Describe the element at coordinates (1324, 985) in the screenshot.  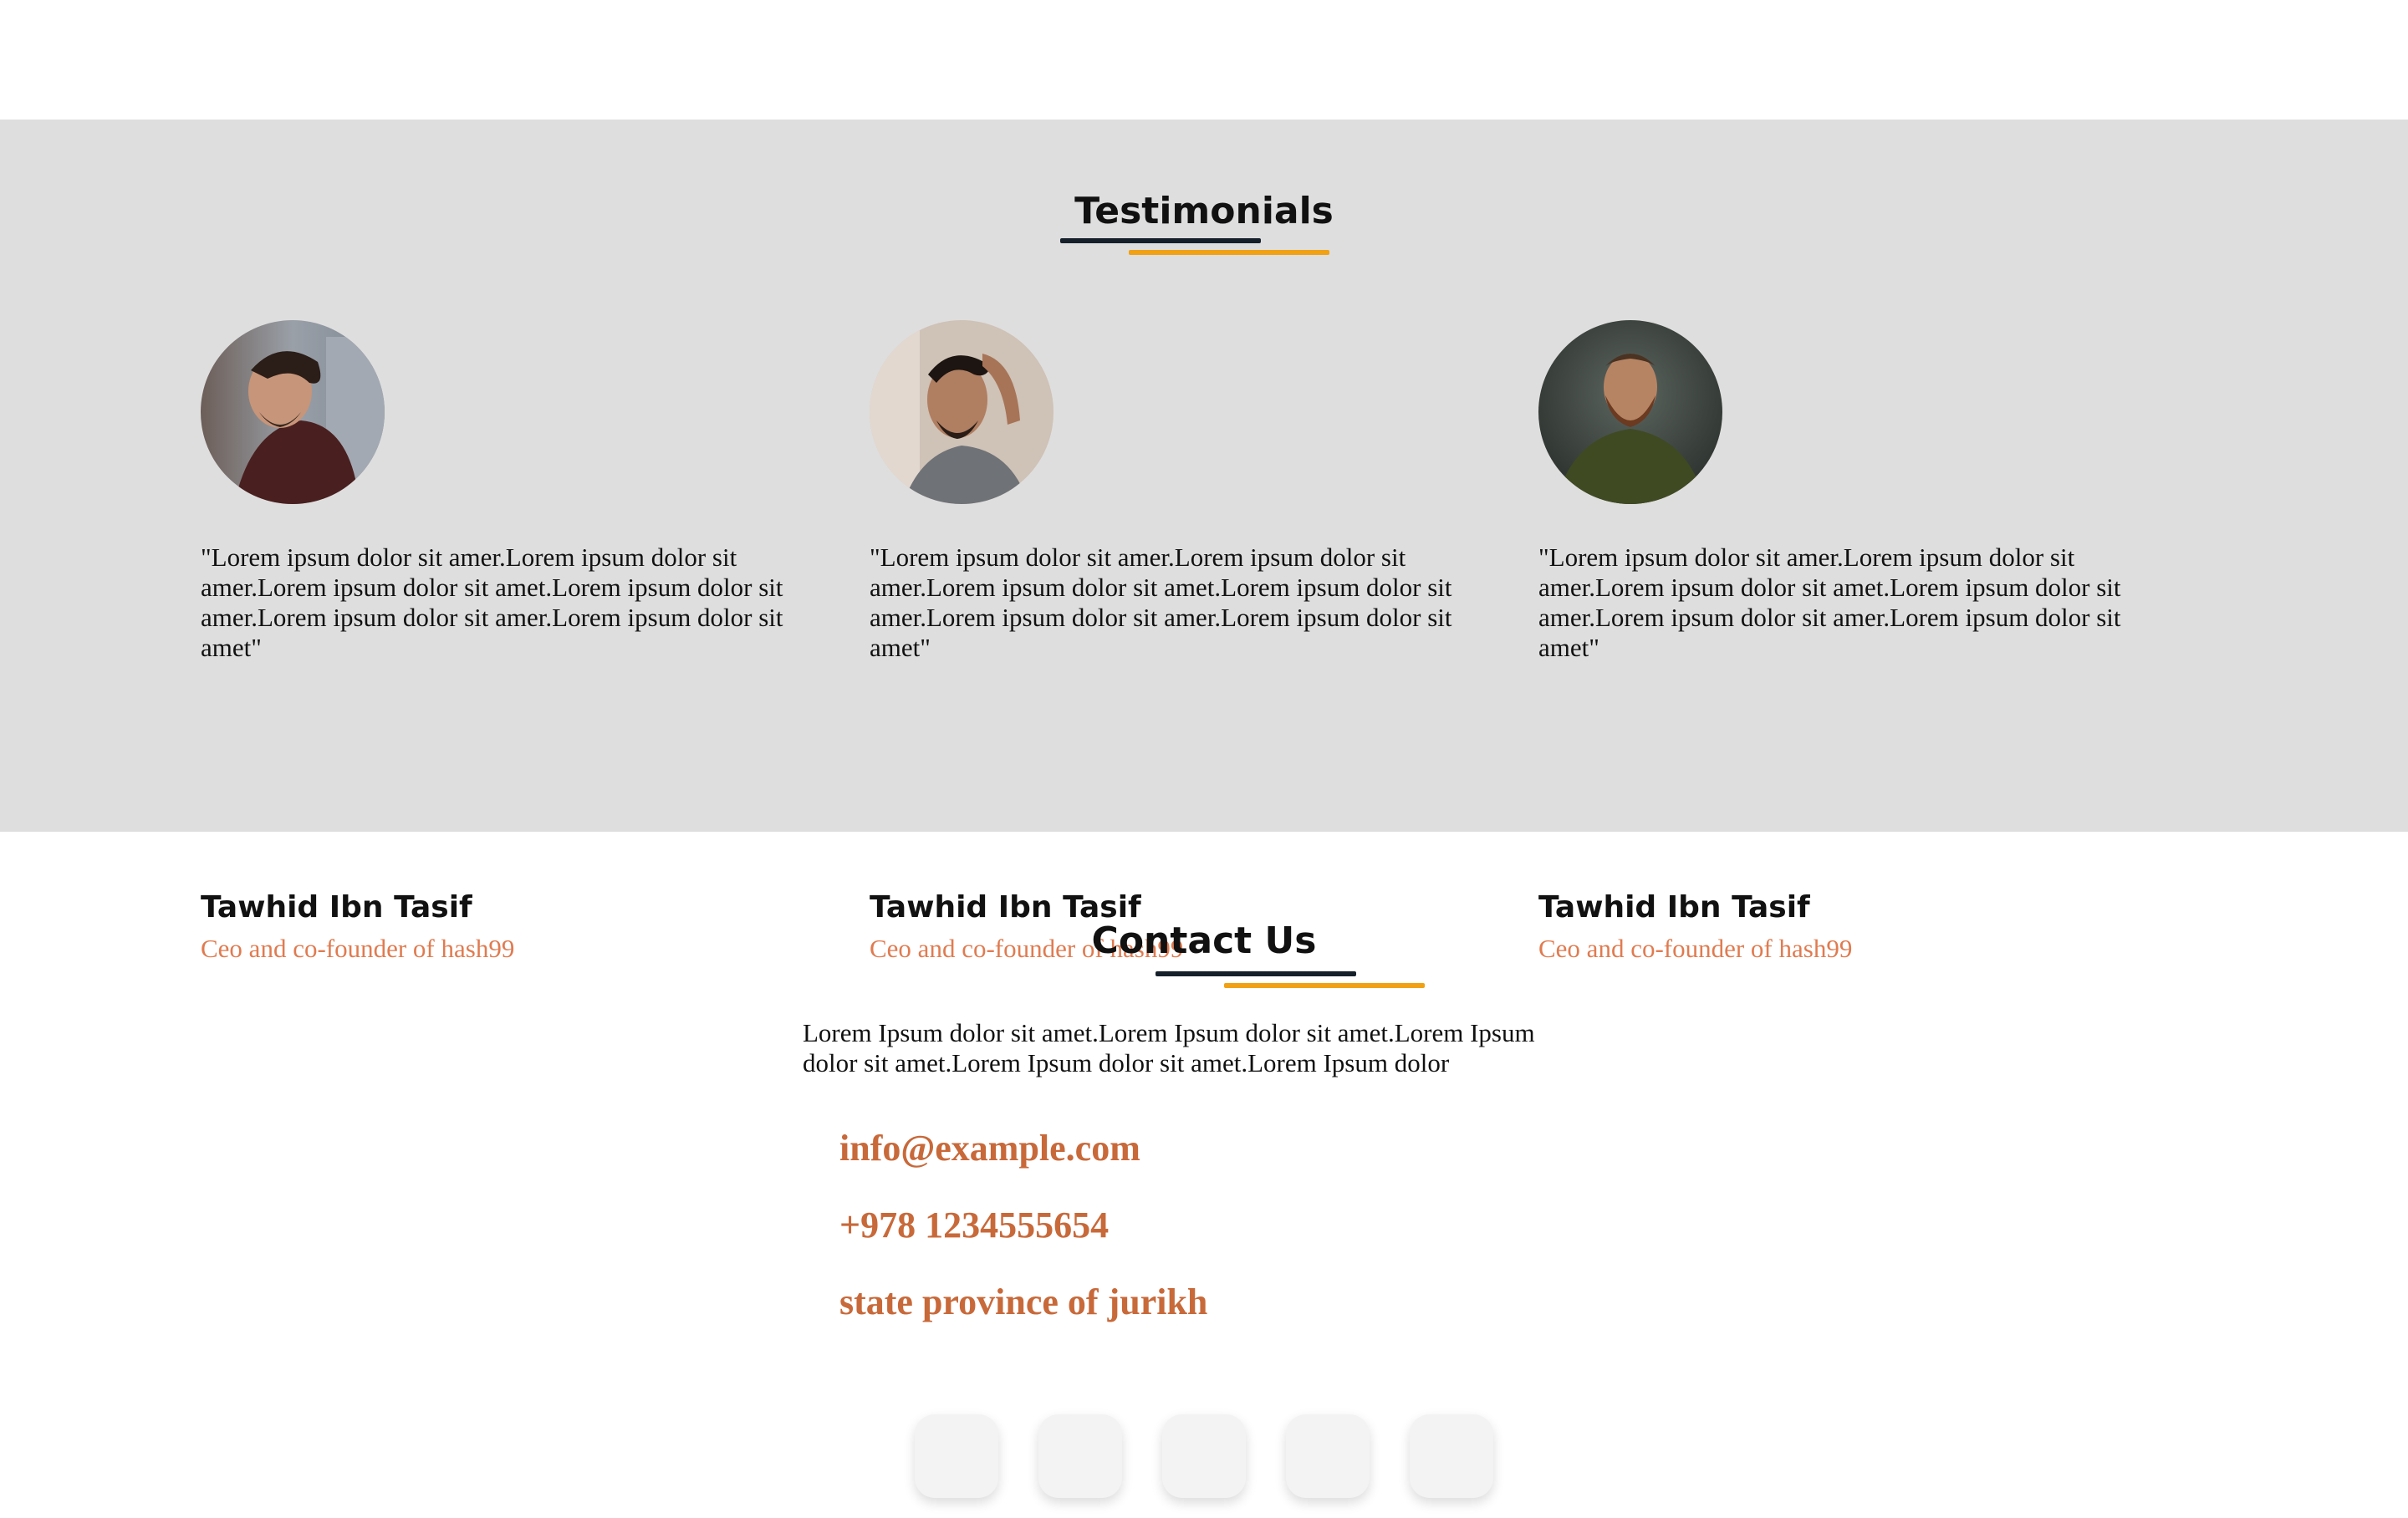
I see `contact-underline-orange` at that location.